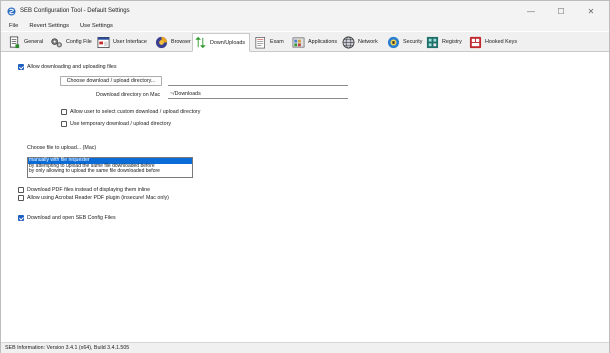 The width and height of the screenshot is (610, 353). What do you see at coordinates (591, 11) in the screenshot?
I see `close-button: ✕` at bounding box center [591, 11].